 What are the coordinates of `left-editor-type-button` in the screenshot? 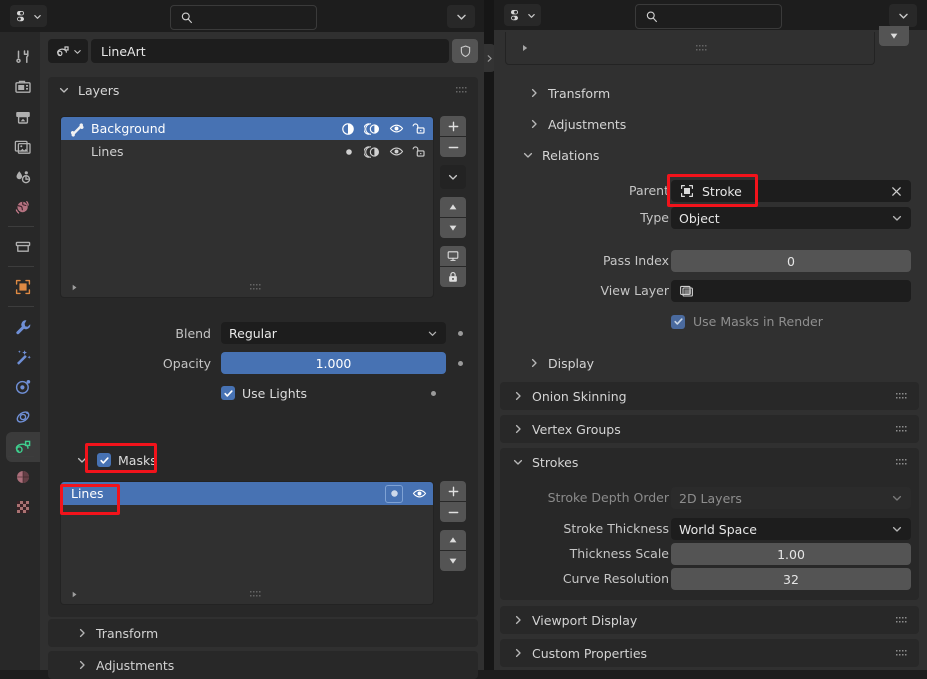 It's located at (28, 16).